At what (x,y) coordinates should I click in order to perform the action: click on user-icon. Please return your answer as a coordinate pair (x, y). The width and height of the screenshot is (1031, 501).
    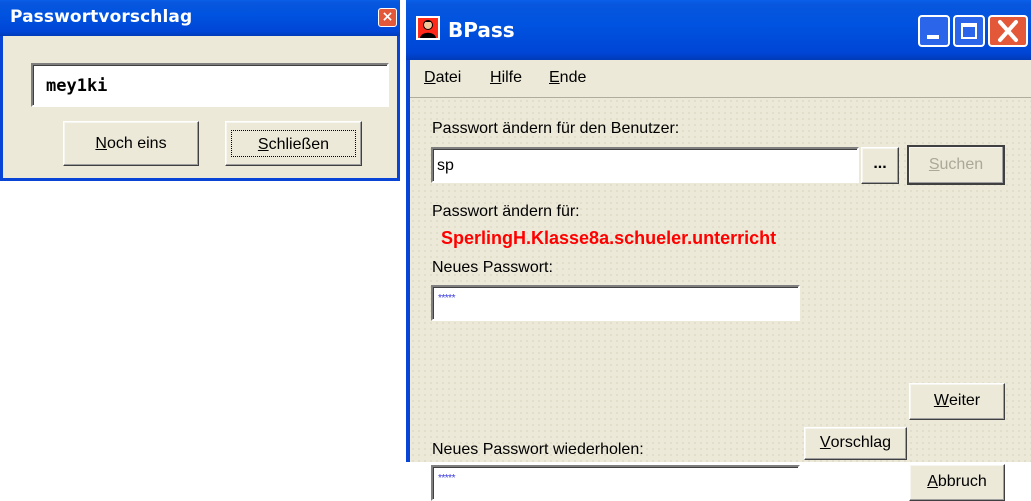
    Looking at the image, I should click on (428, 28).